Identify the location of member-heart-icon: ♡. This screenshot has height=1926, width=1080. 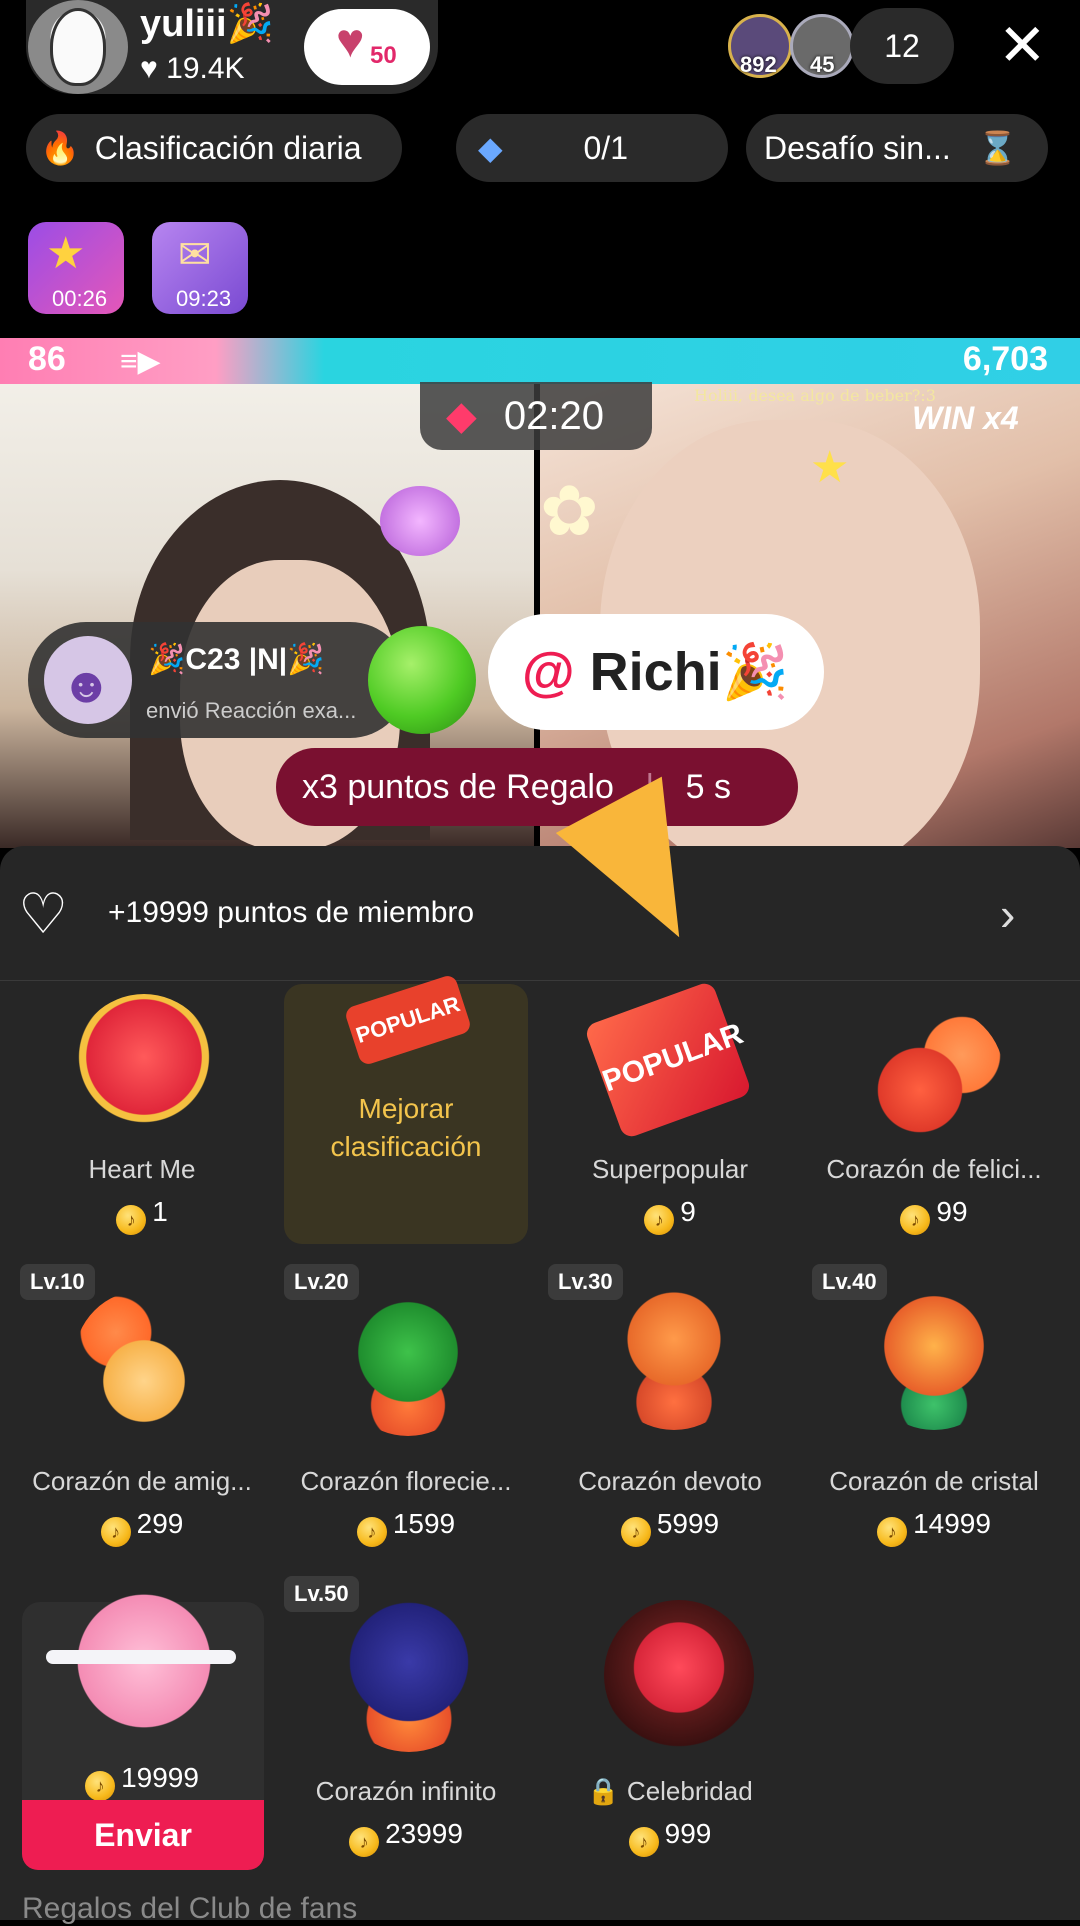
(43, 913).